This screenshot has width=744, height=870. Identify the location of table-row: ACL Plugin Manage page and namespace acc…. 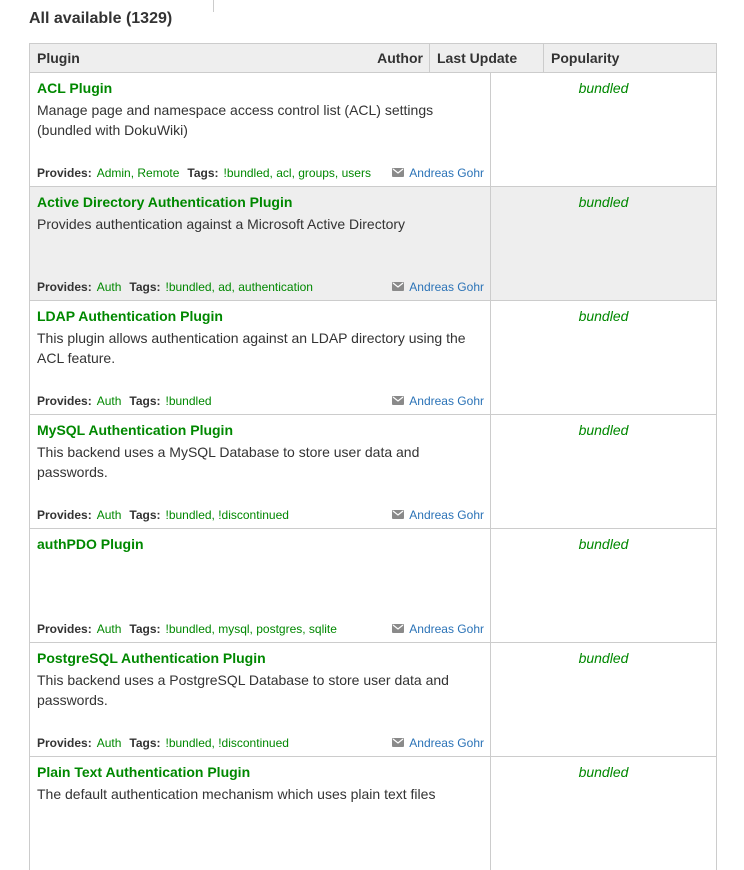
(373, 130).